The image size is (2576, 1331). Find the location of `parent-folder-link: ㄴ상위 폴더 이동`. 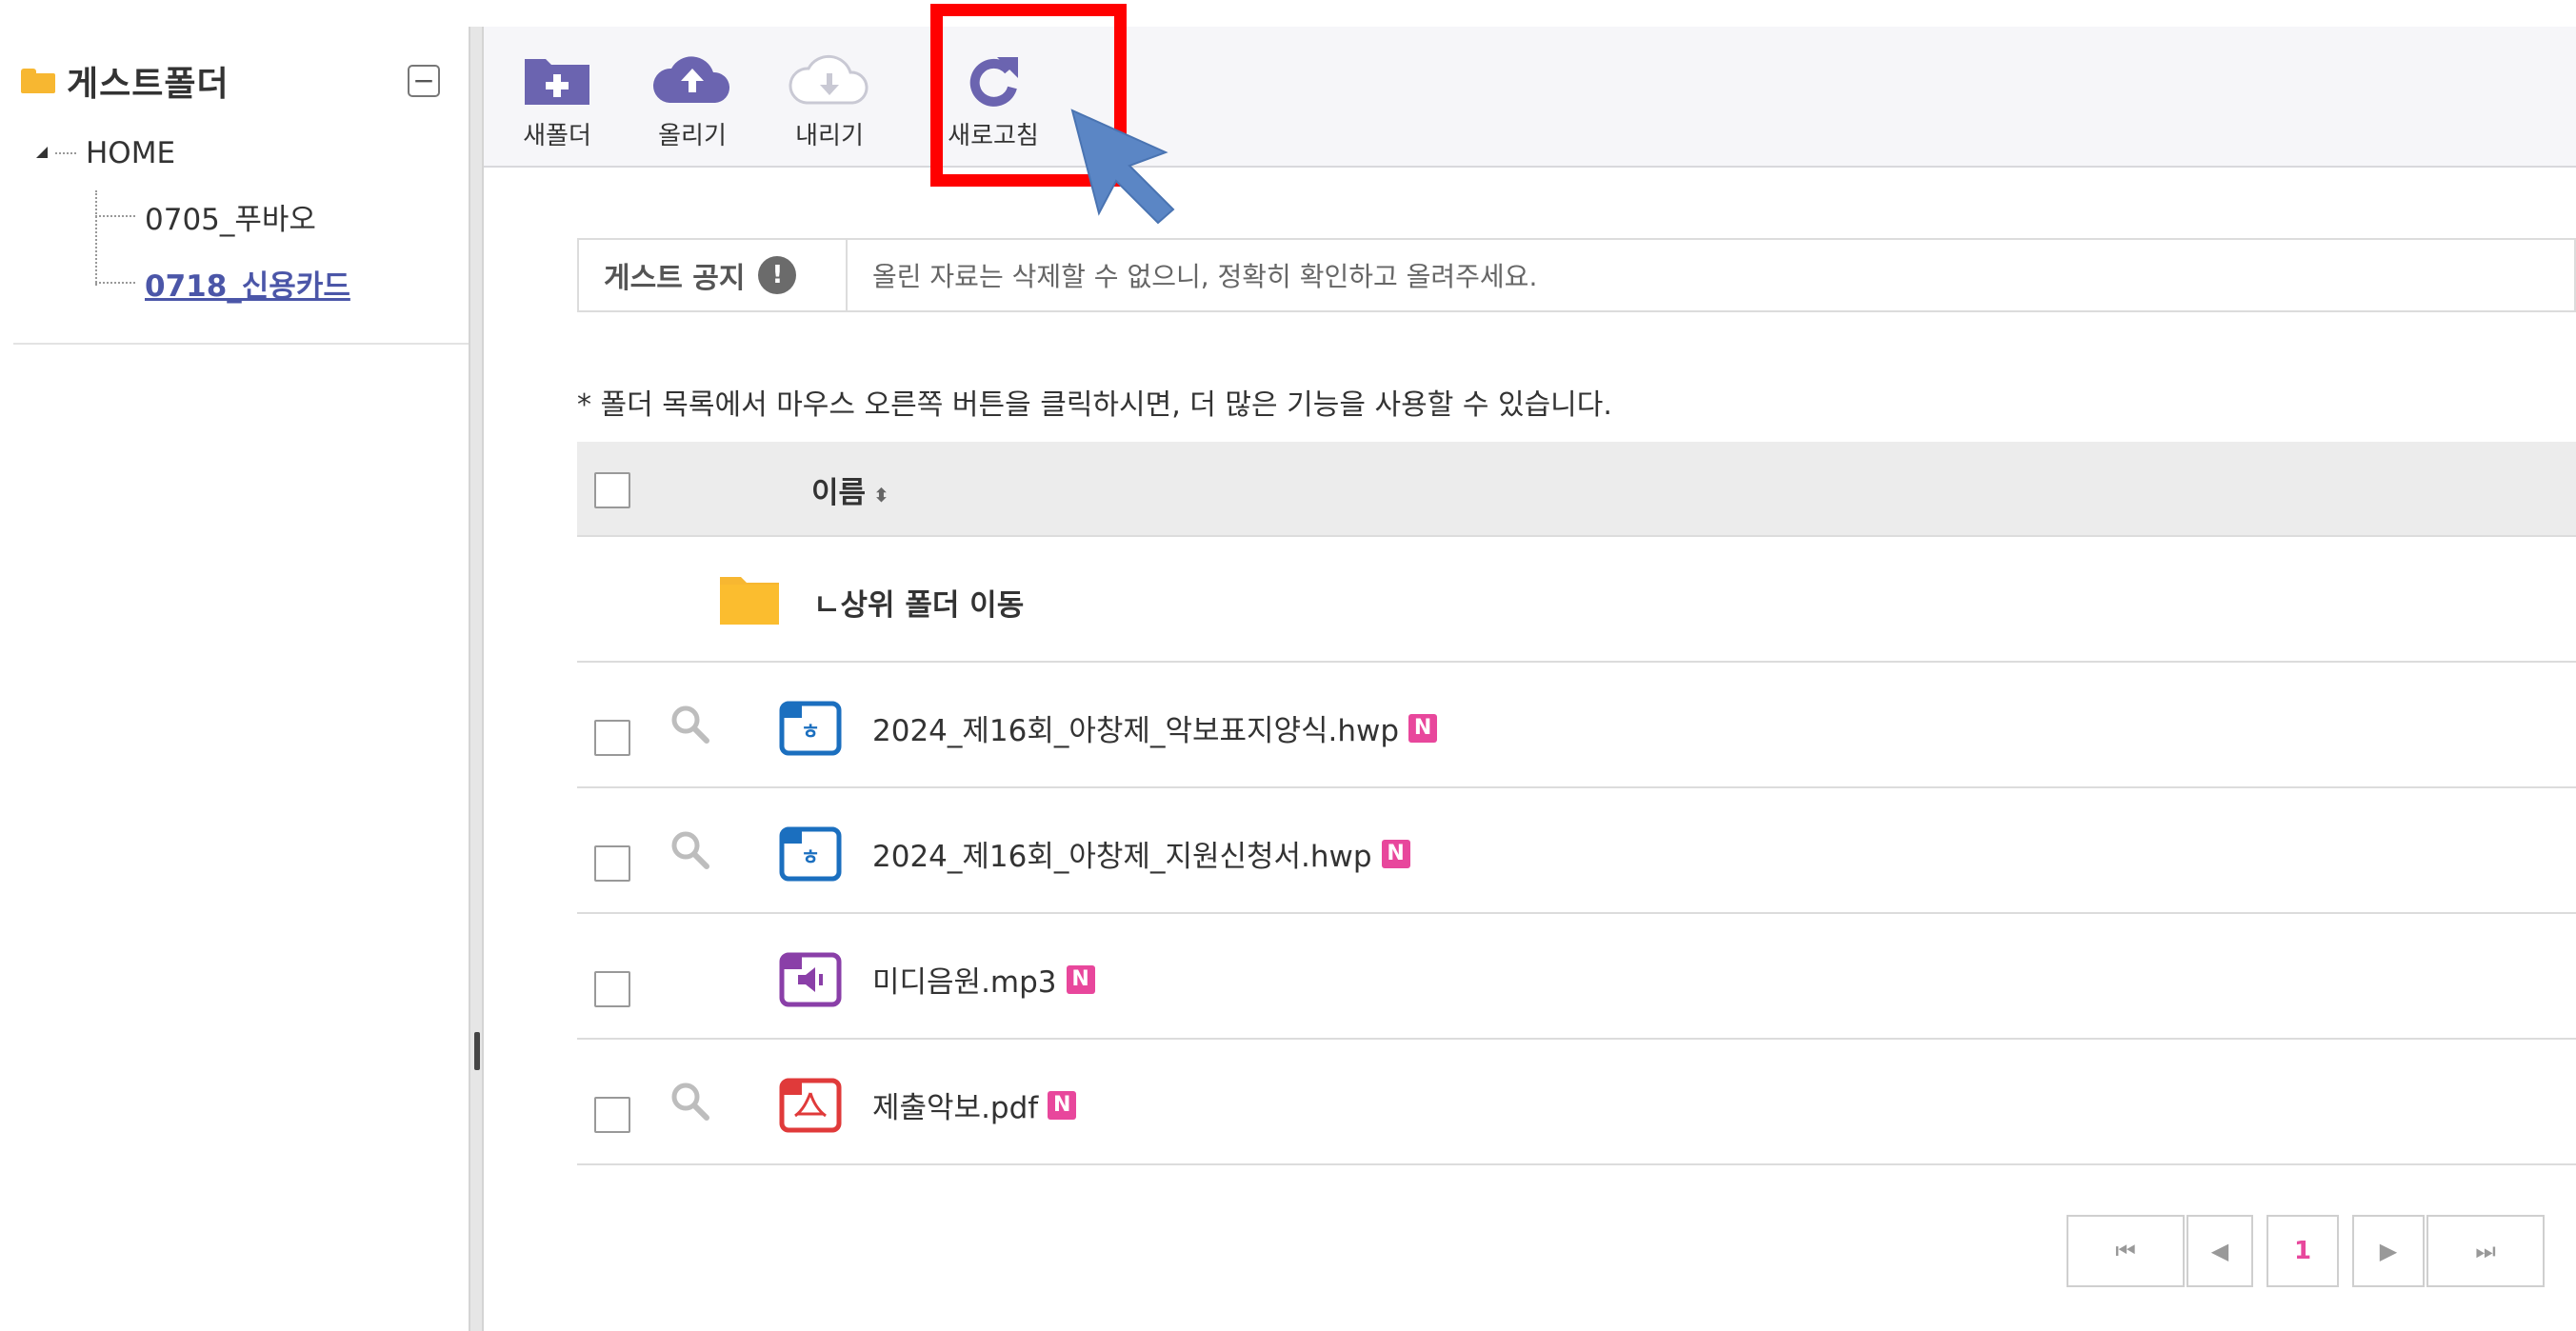

parent-folder-link: ㄴ상위 폴더 이동 is located at coordinates (918, 602).